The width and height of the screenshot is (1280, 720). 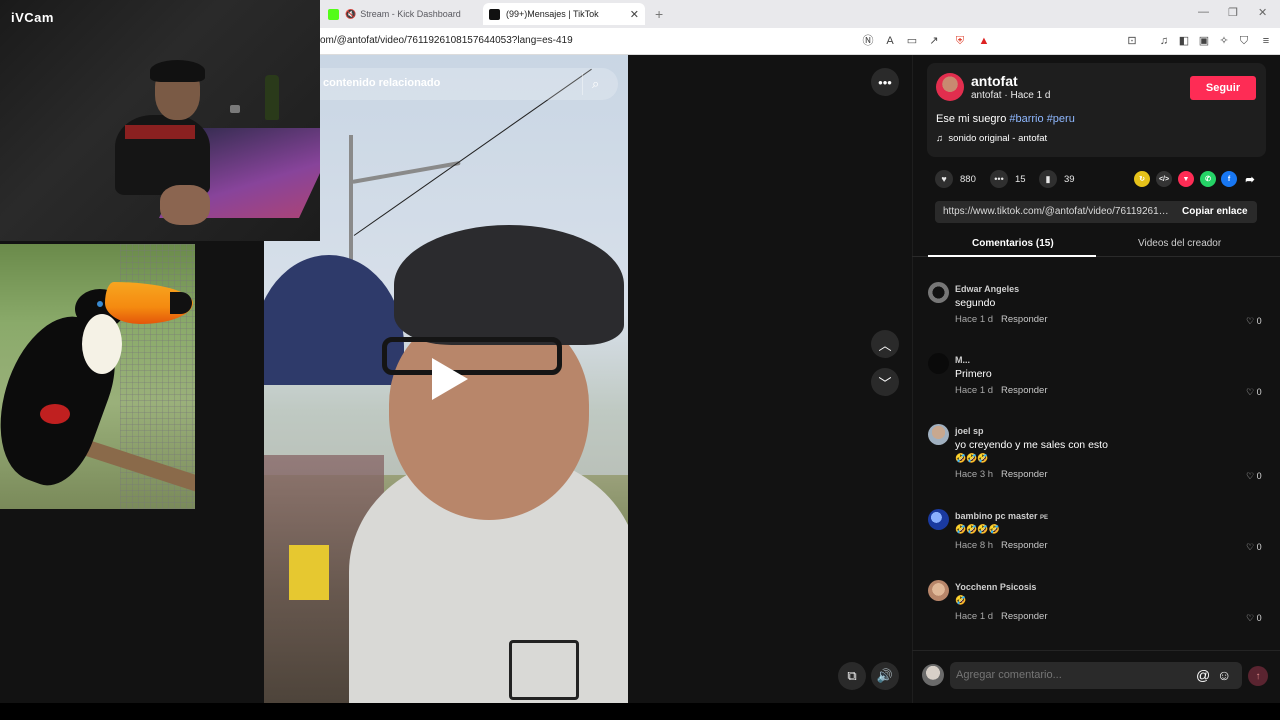 I want to click on translate-icon: A, so click(x=890, y=41).